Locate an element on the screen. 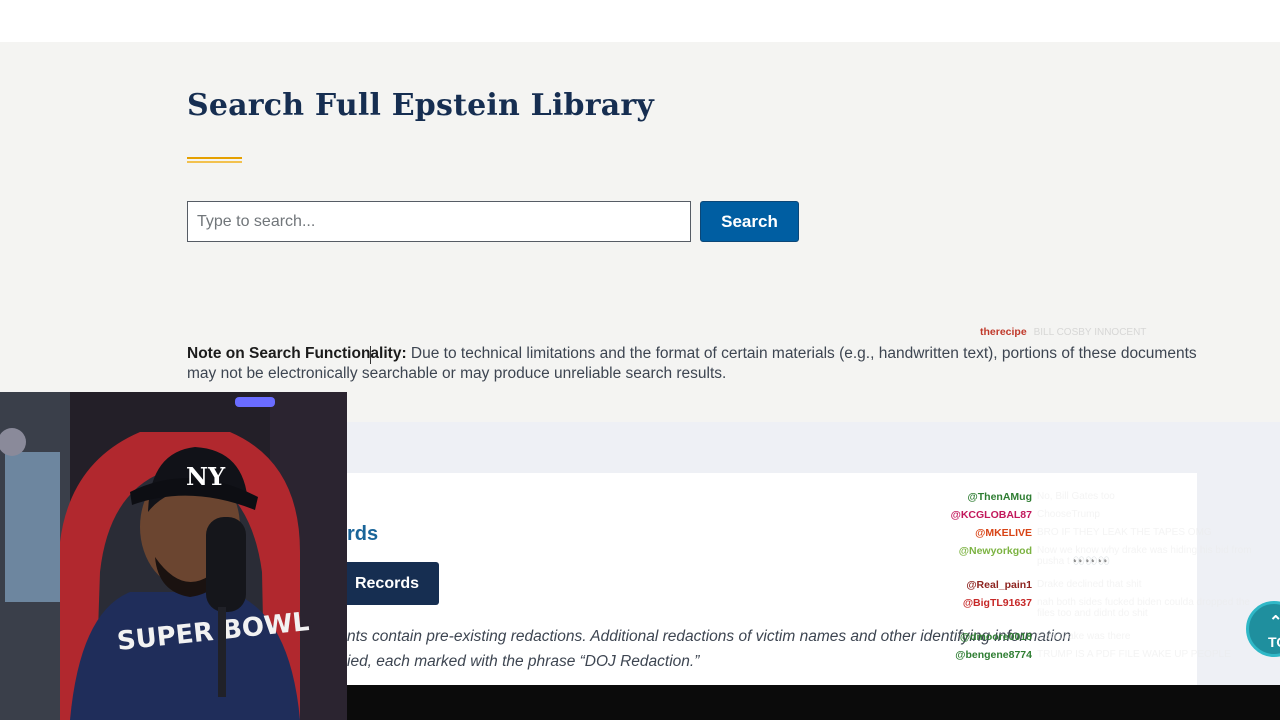  chat-message-top: therecipe BILL COSBY INNOCENT is located at coordinates (1063, 332).